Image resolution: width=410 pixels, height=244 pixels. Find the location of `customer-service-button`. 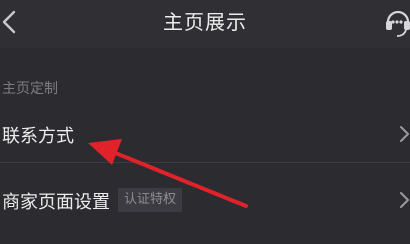

customer-service-button is located at coordinates (397, 23).